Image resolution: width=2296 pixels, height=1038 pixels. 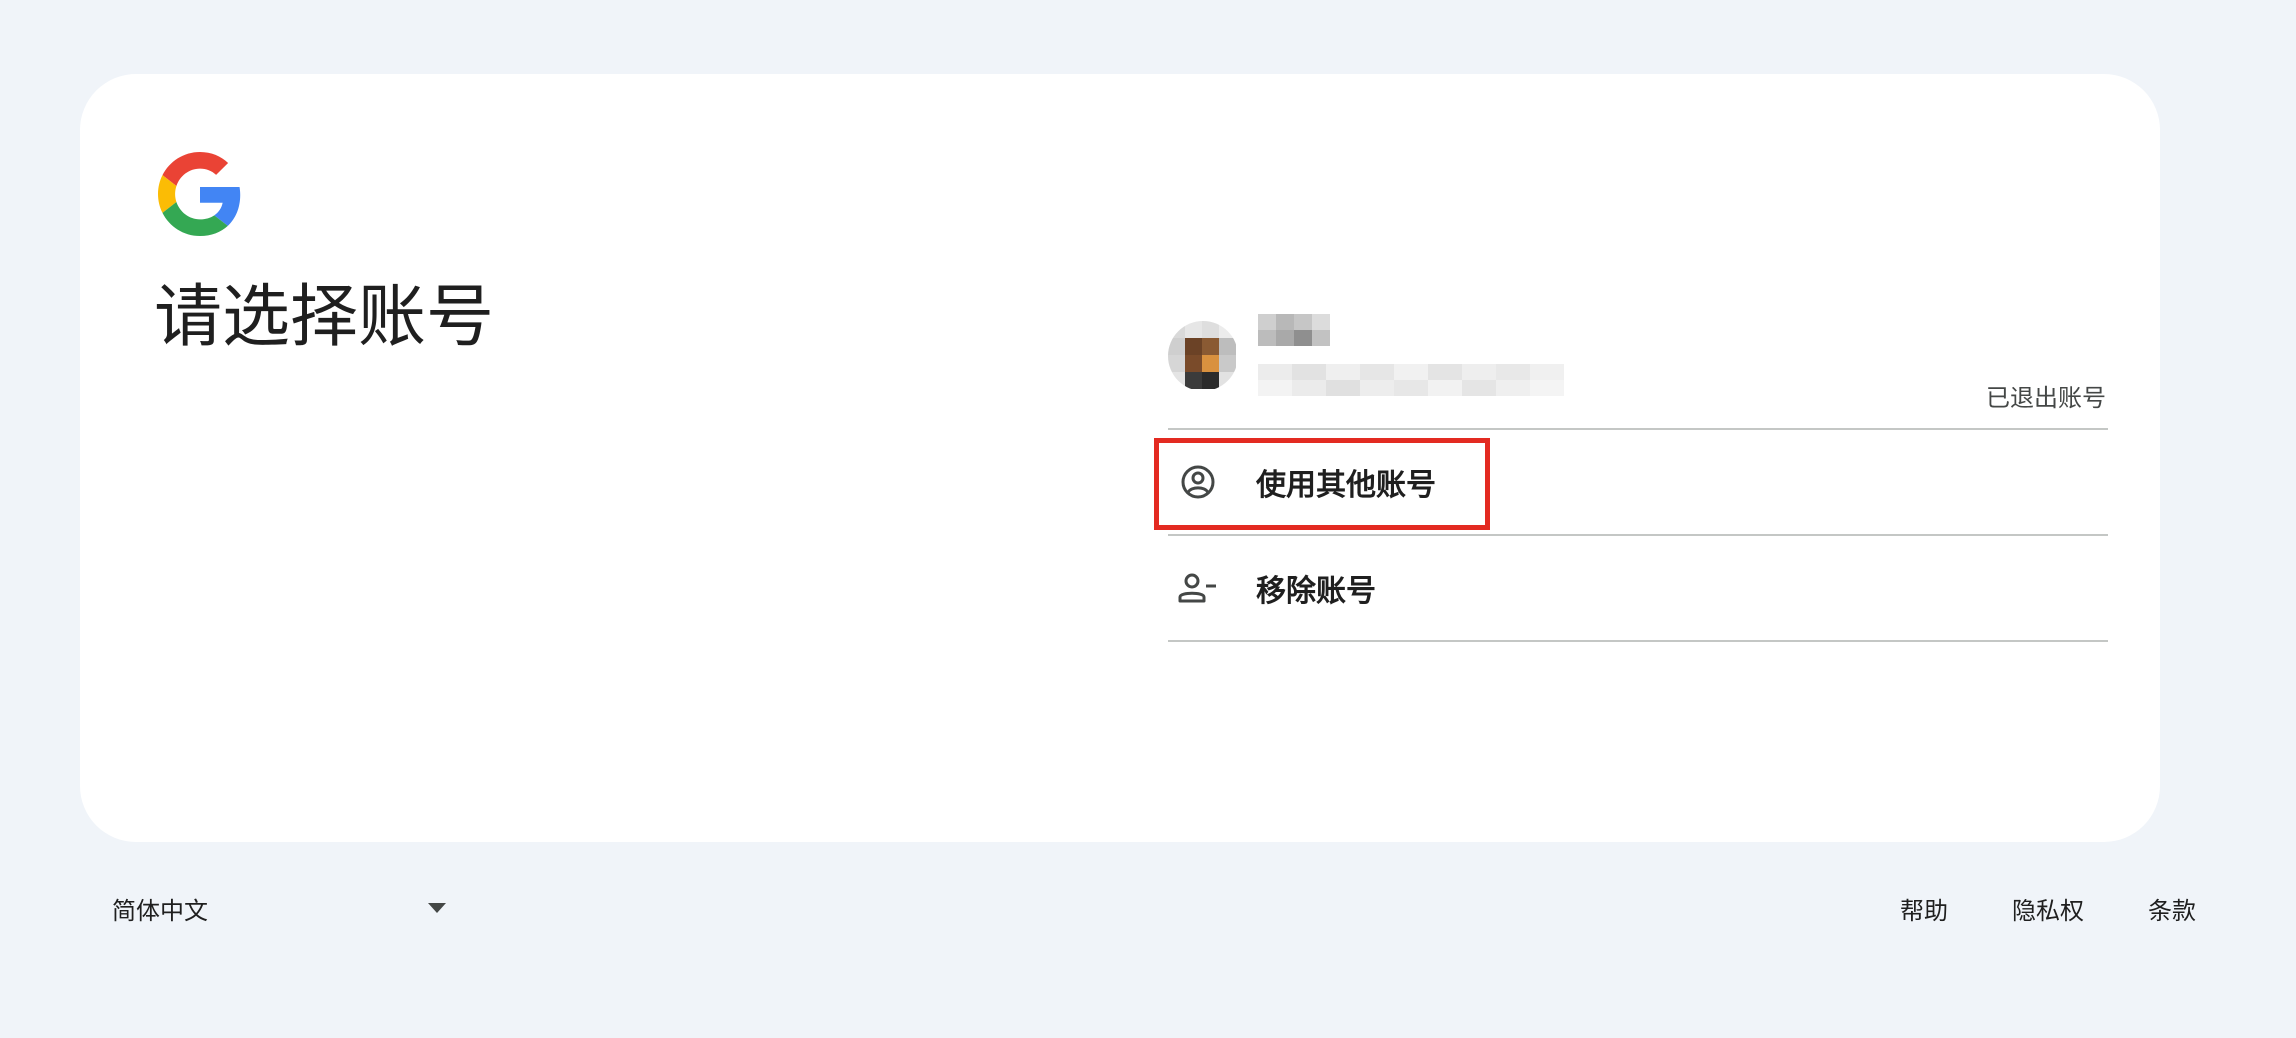 I want to click on language-label: 简体中文, so click(x=160, y=910).